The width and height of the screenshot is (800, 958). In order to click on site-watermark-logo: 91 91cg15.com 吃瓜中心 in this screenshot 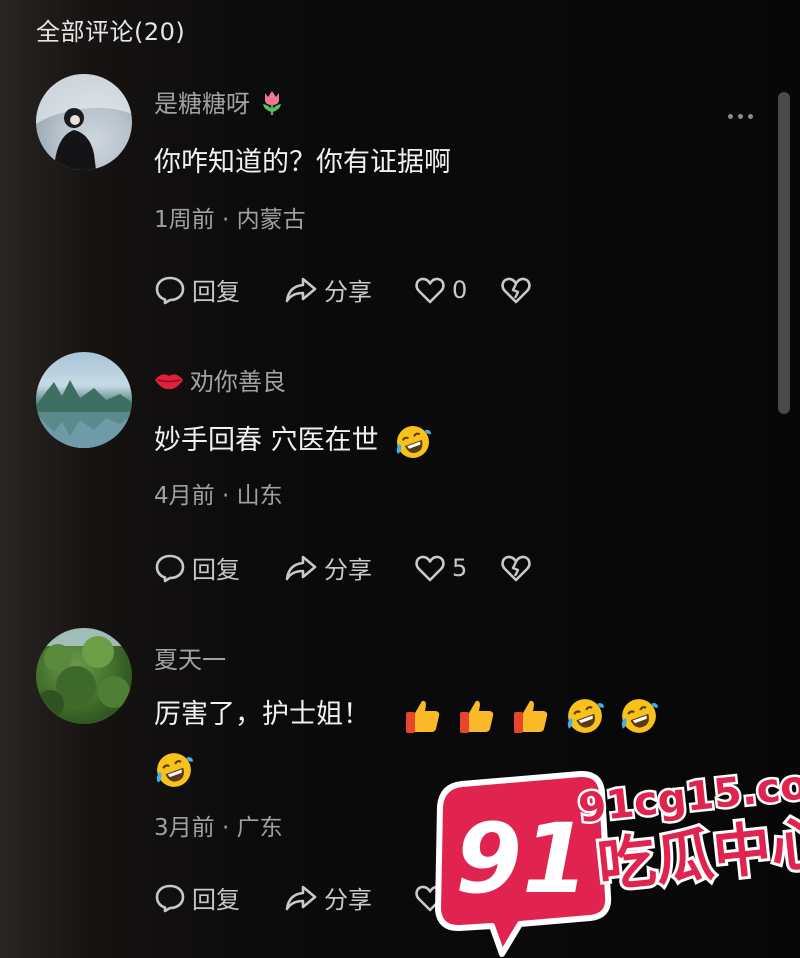, I will do `click(617, 856)`.